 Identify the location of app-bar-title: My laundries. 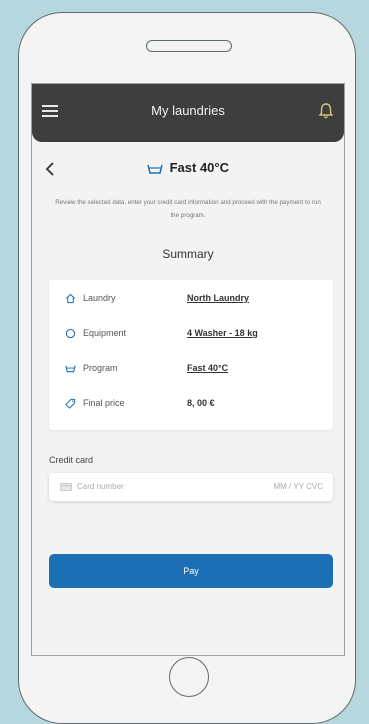
(188, 110).